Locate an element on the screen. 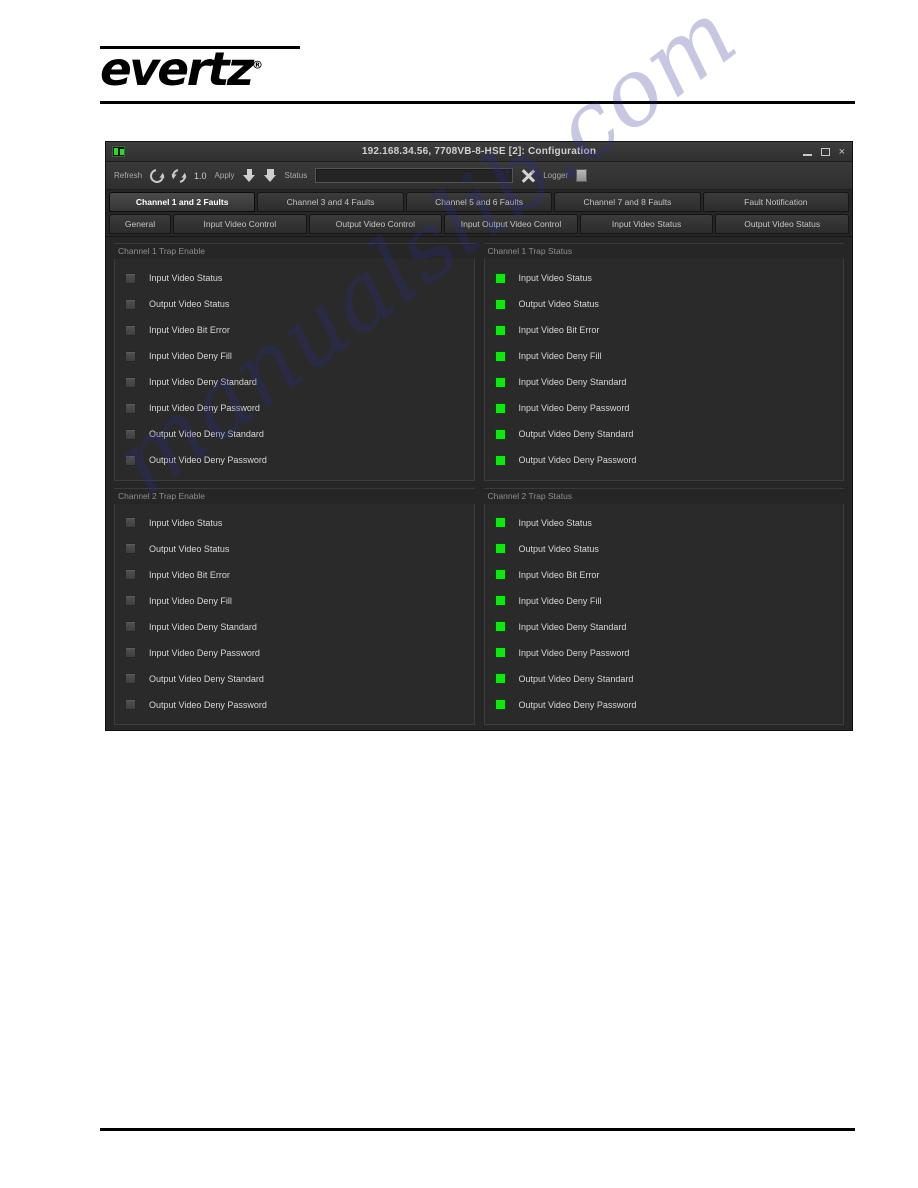  tab-label: Input Video Control is located at coordinates (240, 224).